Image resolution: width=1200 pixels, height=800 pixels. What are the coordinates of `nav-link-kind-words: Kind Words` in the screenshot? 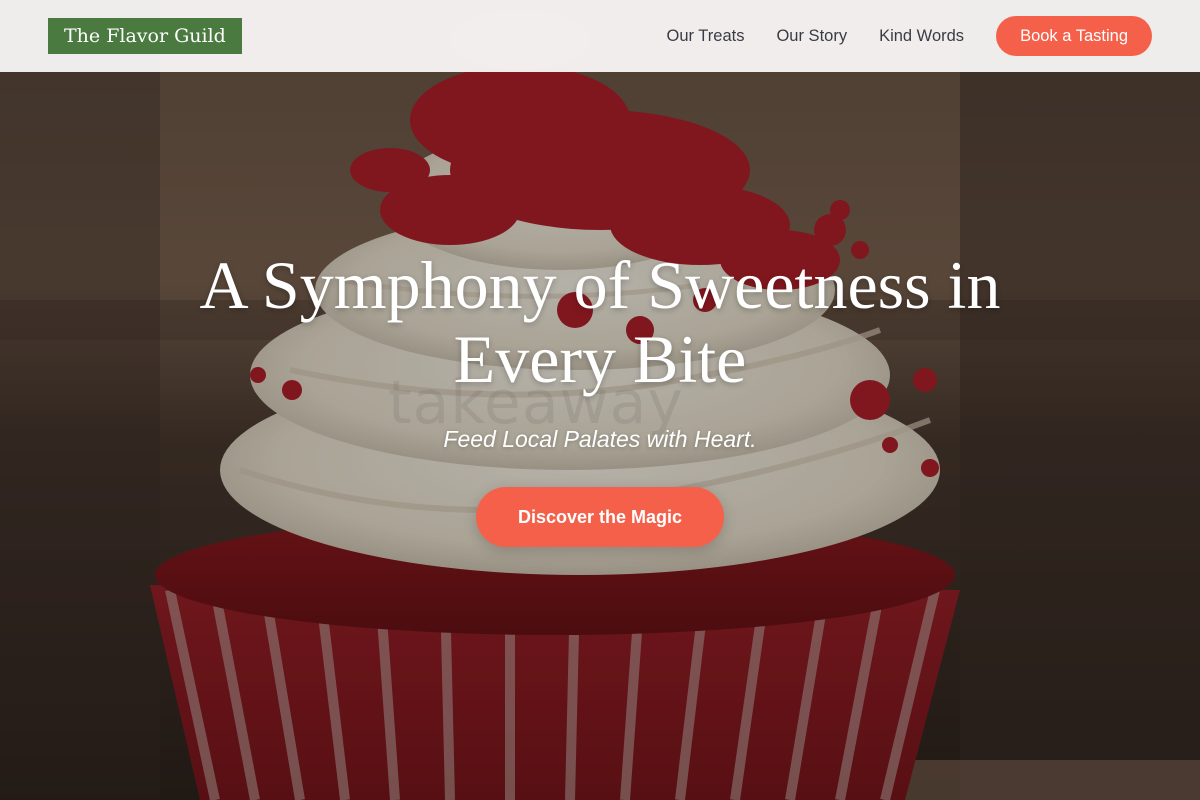 It's located at (921, 36).